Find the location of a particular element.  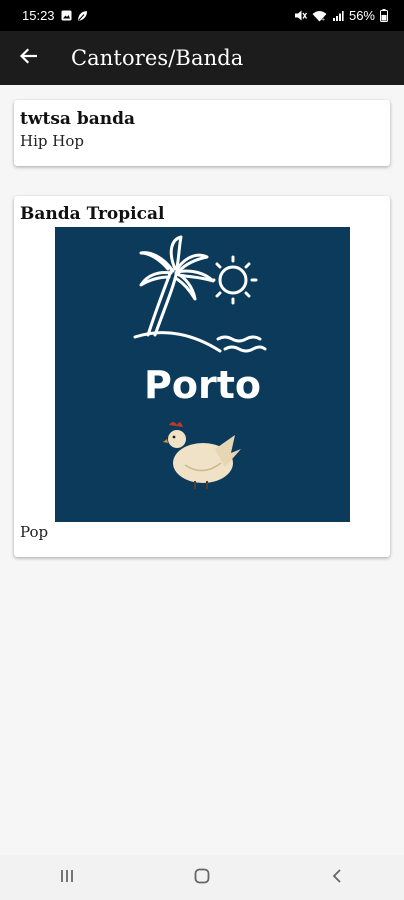

band-genre: Hip Hop is located at coordinates (52, 141).